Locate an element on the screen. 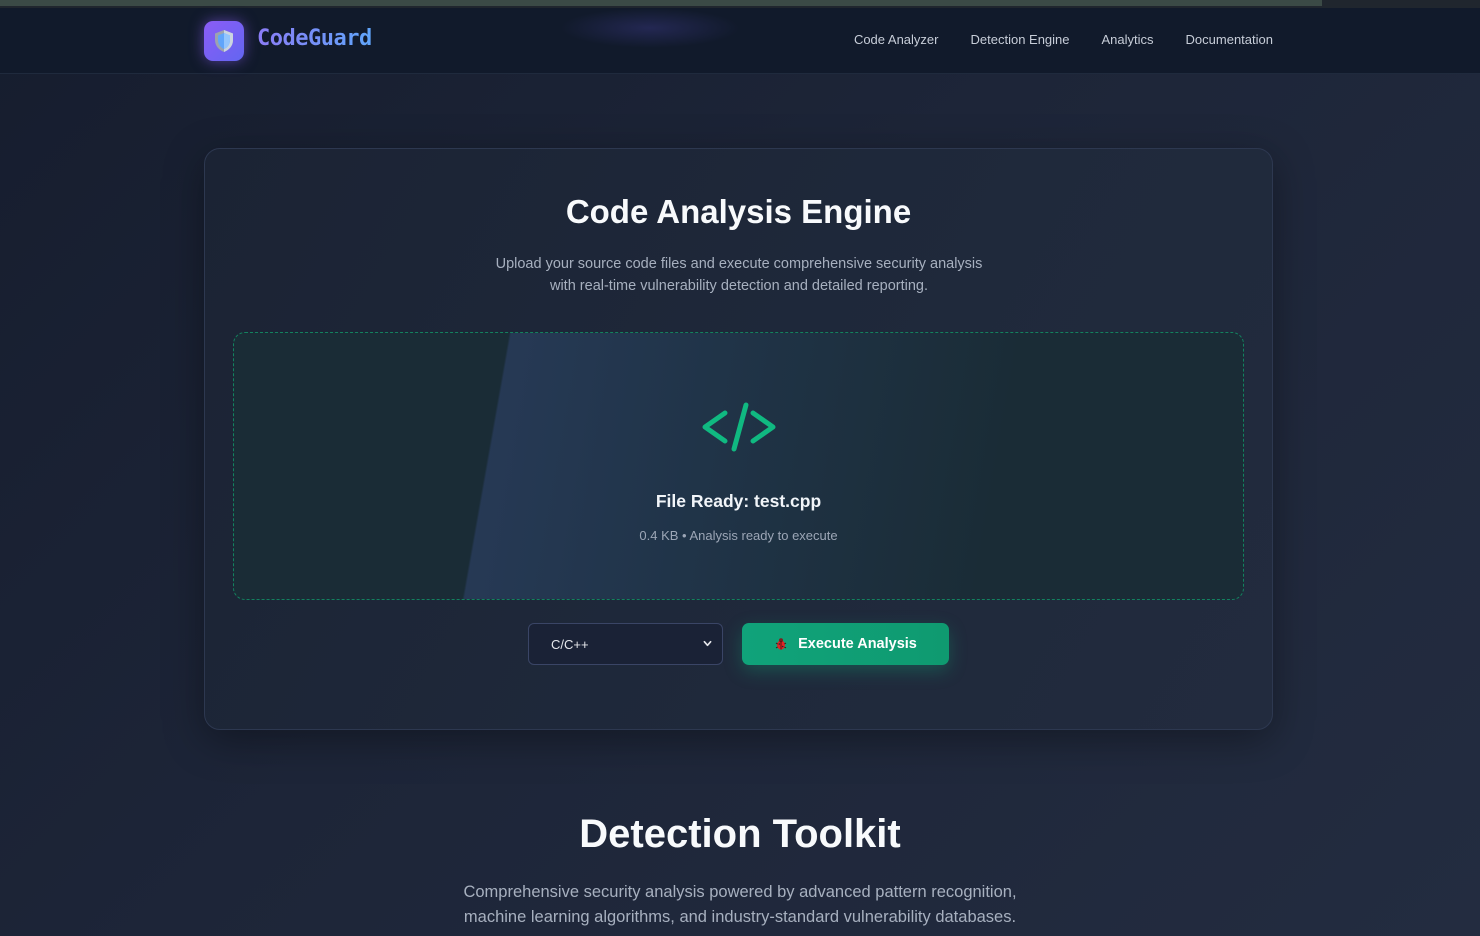 The image size is (1480, 936). chevron-down-icon is located at coordinates (707, 643).